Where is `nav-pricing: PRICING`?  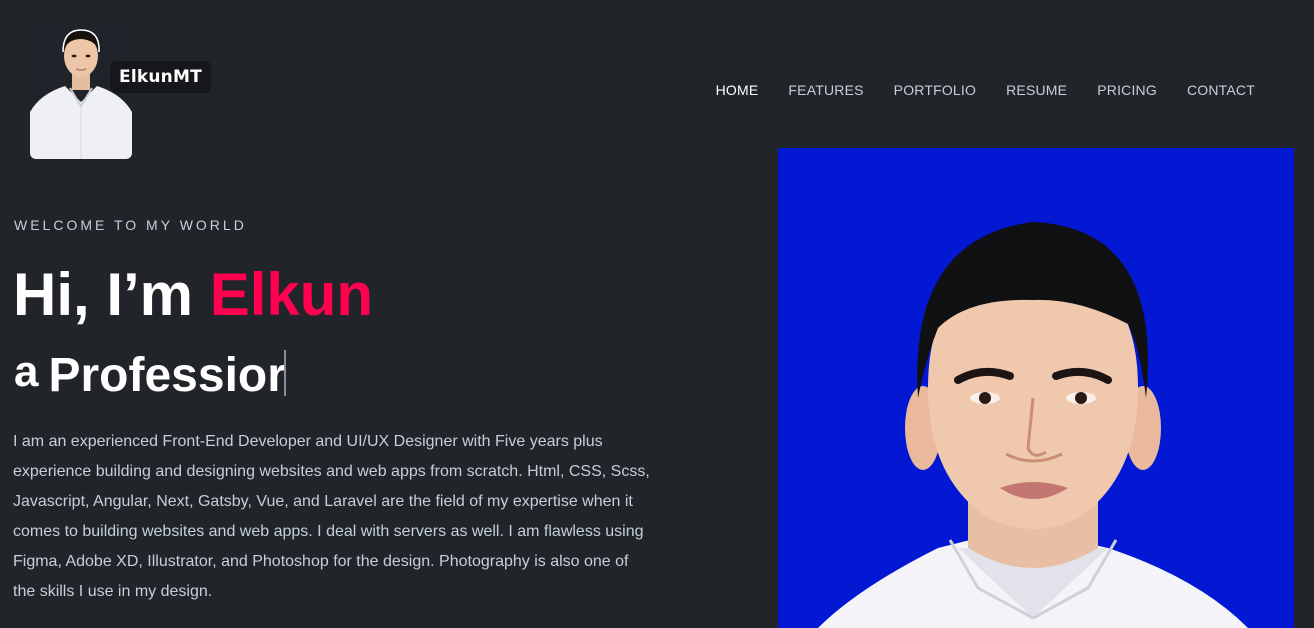
nav-pricing: PRICING is located at coordinates (1127, 90).